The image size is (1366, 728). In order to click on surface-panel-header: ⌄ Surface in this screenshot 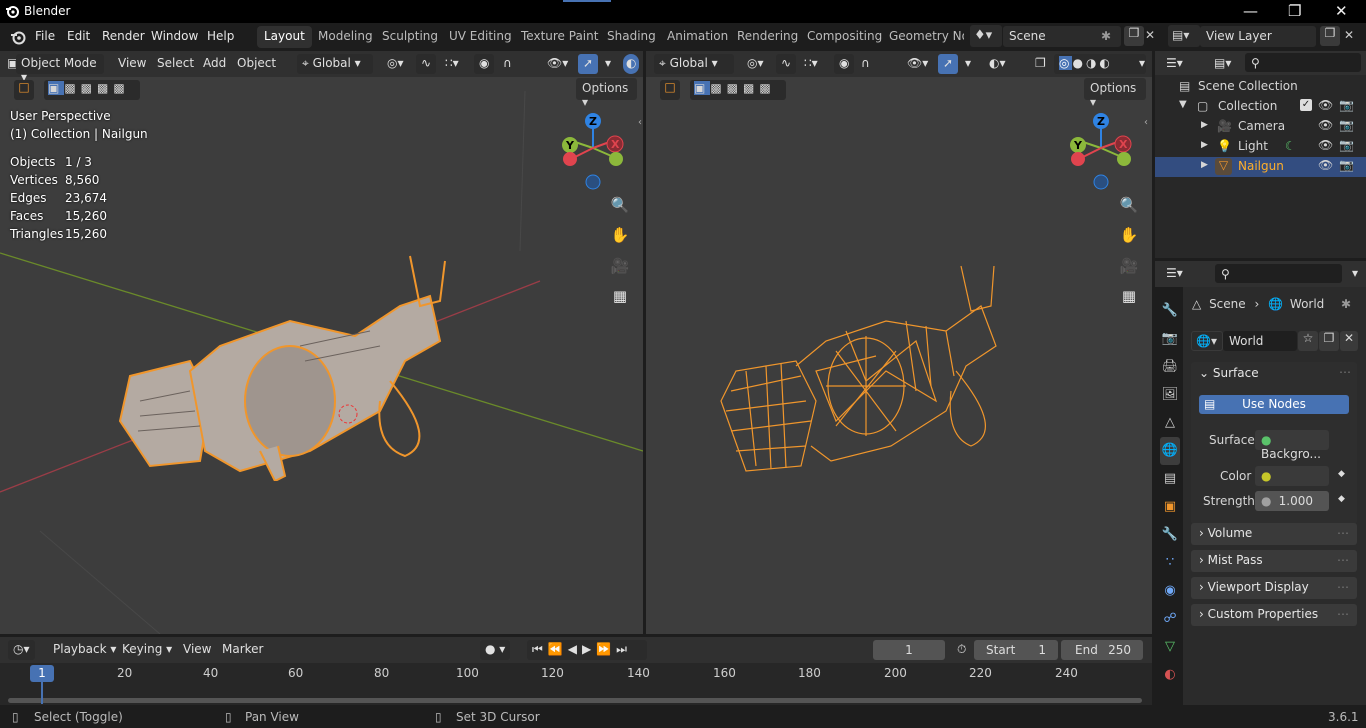, I will do `click(1229, 373)`.